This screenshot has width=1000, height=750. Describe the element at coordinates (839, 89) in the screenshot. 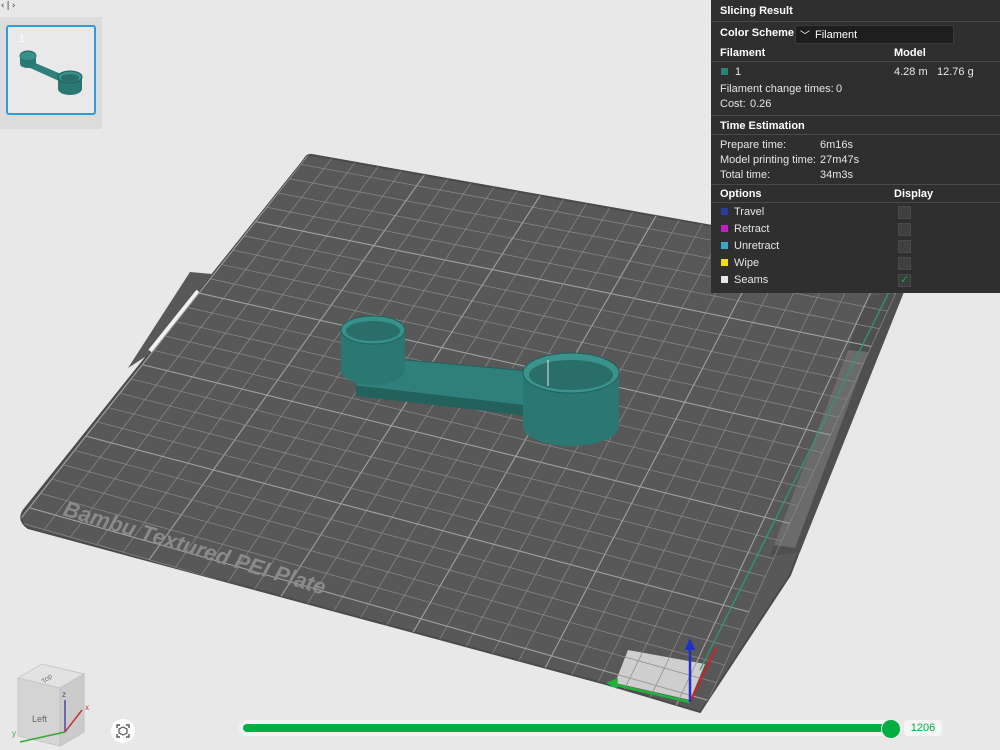

I see `filament-change-value: 0` at that location.